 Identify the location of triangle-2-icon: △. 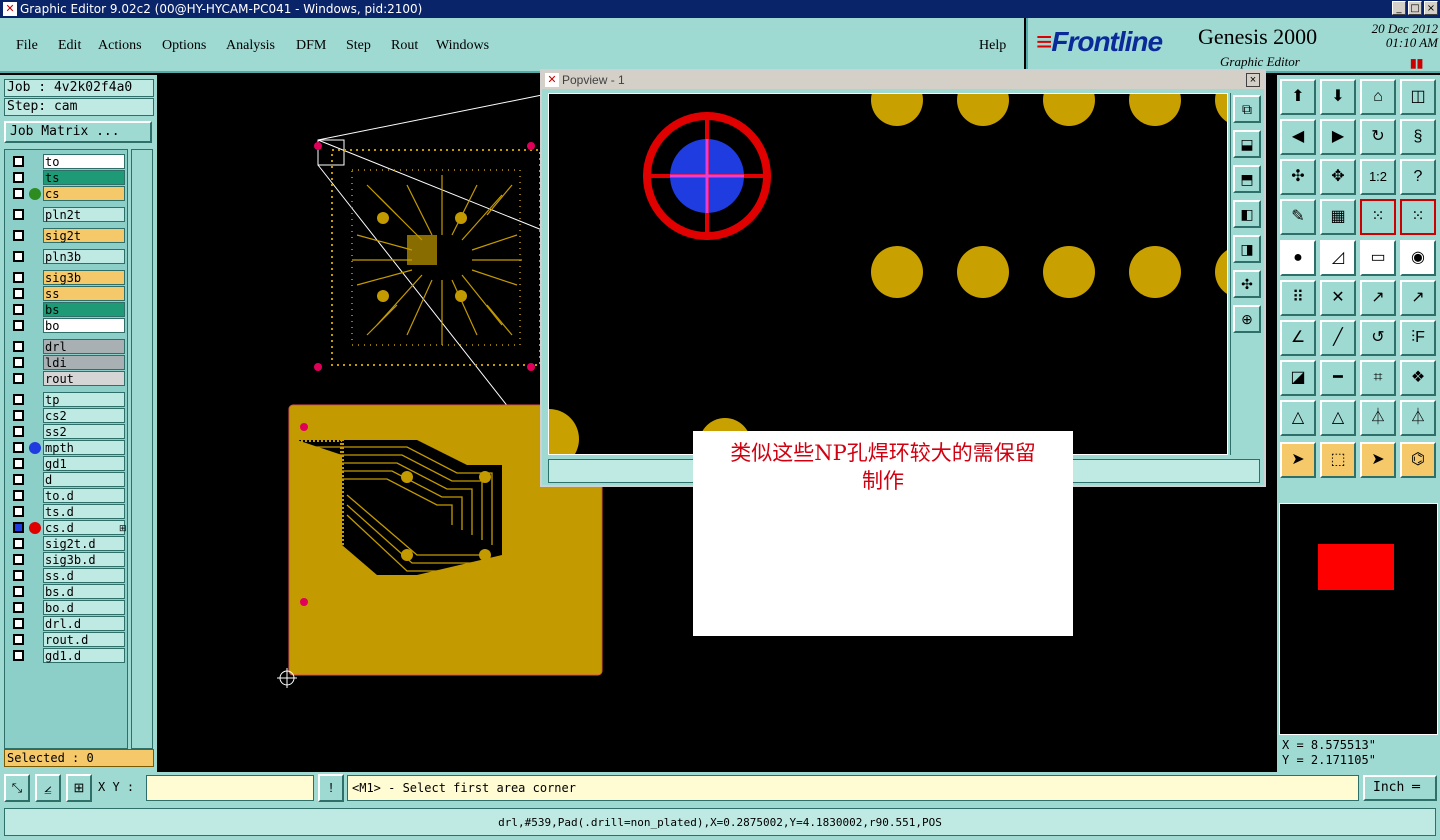
(1338, 418).